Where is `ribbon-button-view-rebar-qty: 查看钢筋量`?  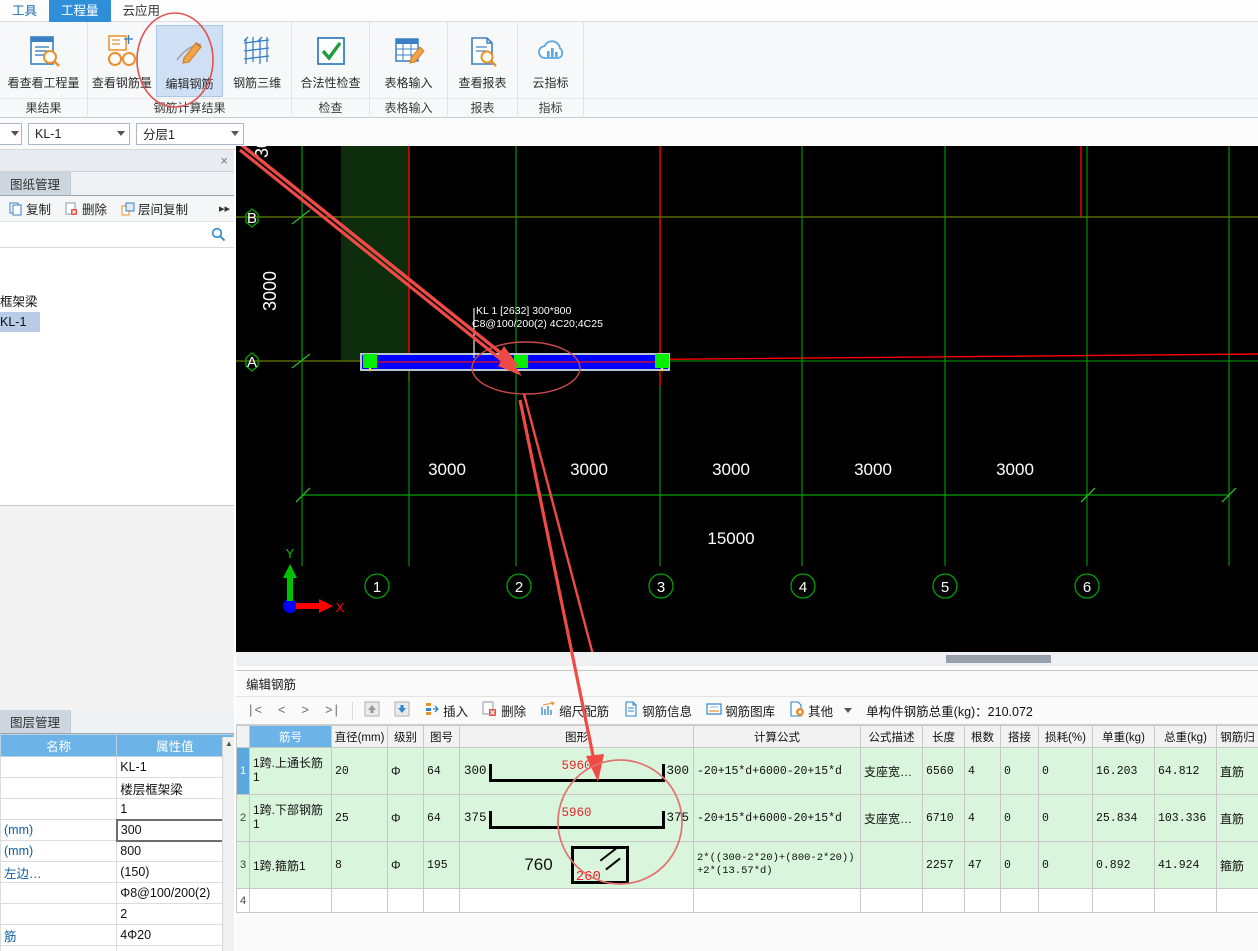 ribbon-button-view-rebar-qty: 查看钢筋量 is located at coordinates (122, 61).